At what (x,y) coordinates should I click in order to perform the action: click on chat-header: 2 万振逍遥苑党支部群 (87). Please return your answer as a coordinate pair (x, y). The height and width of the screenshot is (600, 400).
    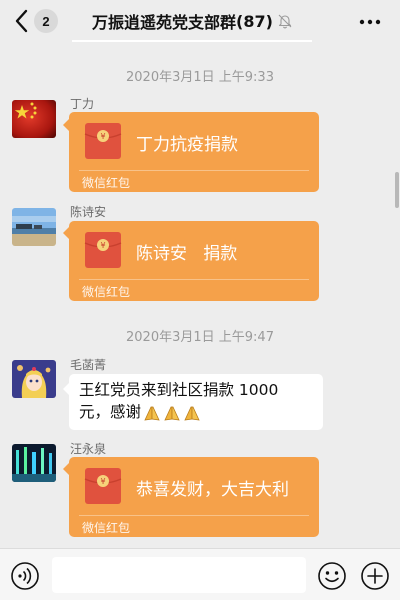
    Looking at the image, I should click on (200, 22).